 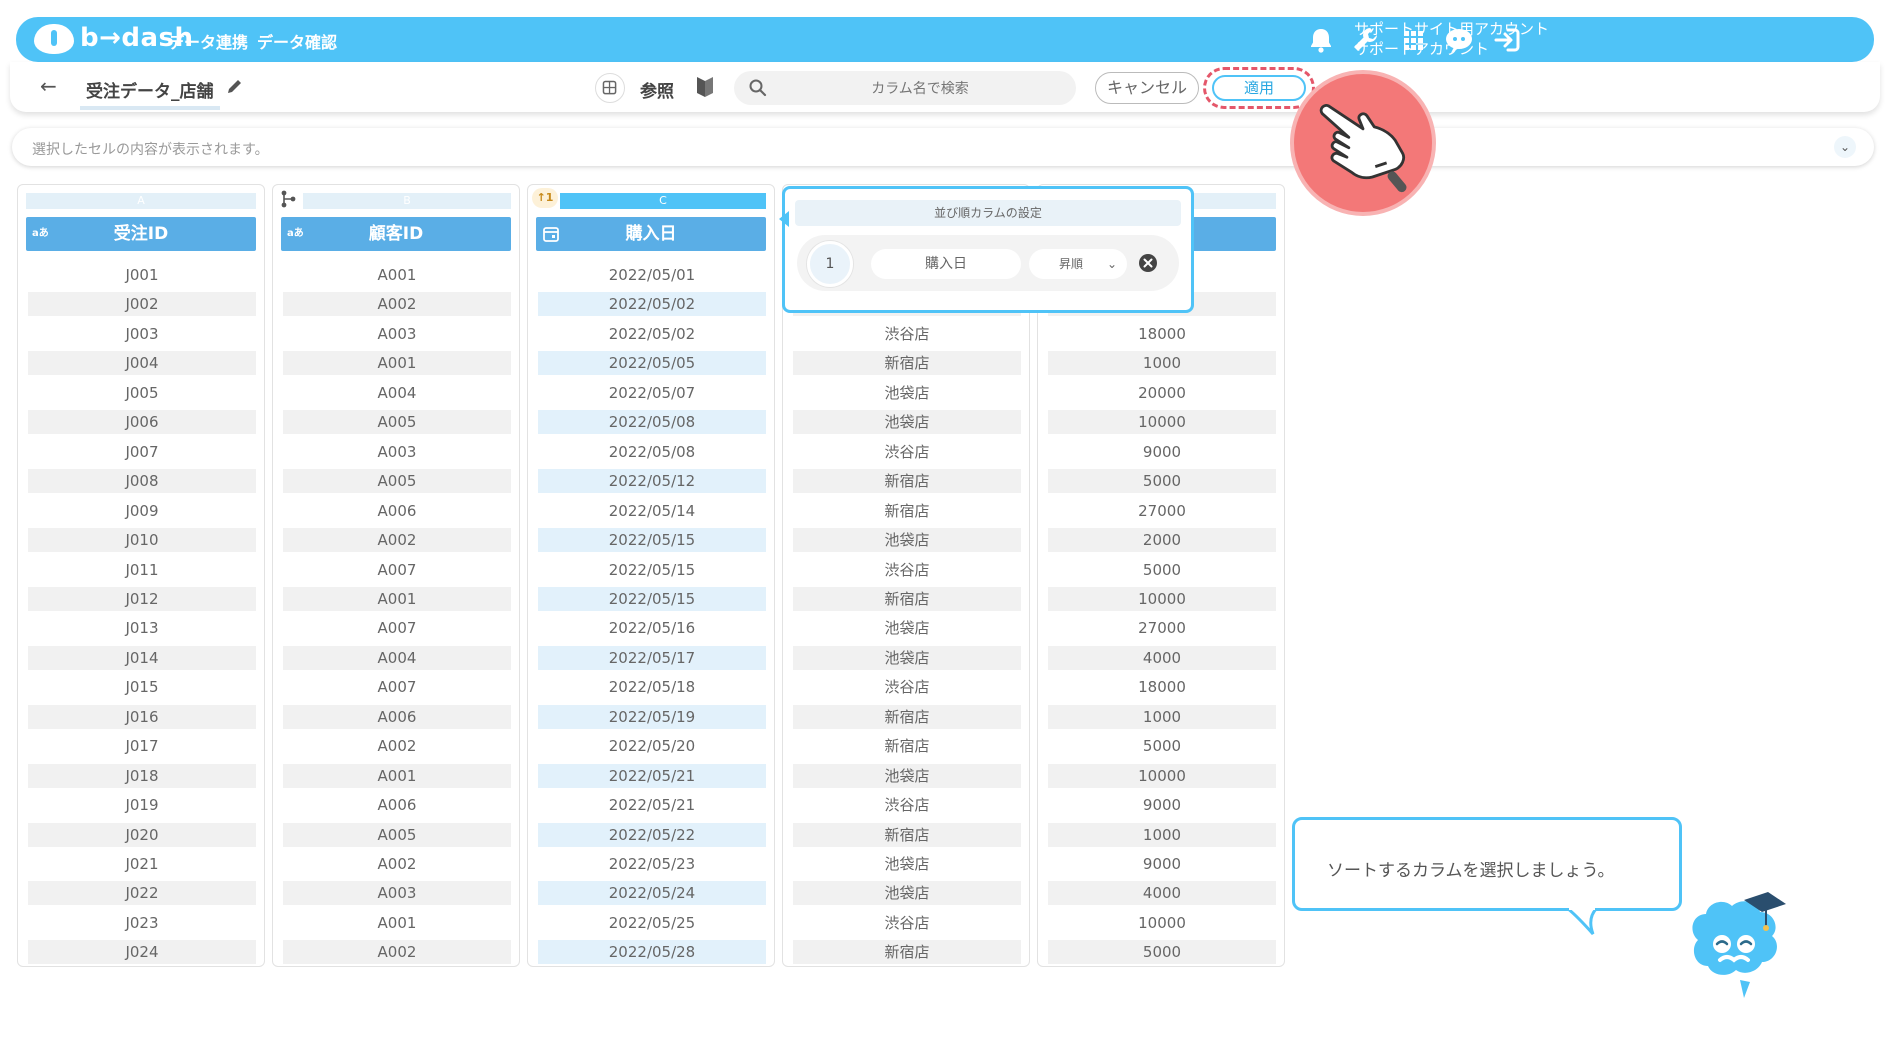 I want to click on nav-data-check: データ確認, so click(x=297, y=41).